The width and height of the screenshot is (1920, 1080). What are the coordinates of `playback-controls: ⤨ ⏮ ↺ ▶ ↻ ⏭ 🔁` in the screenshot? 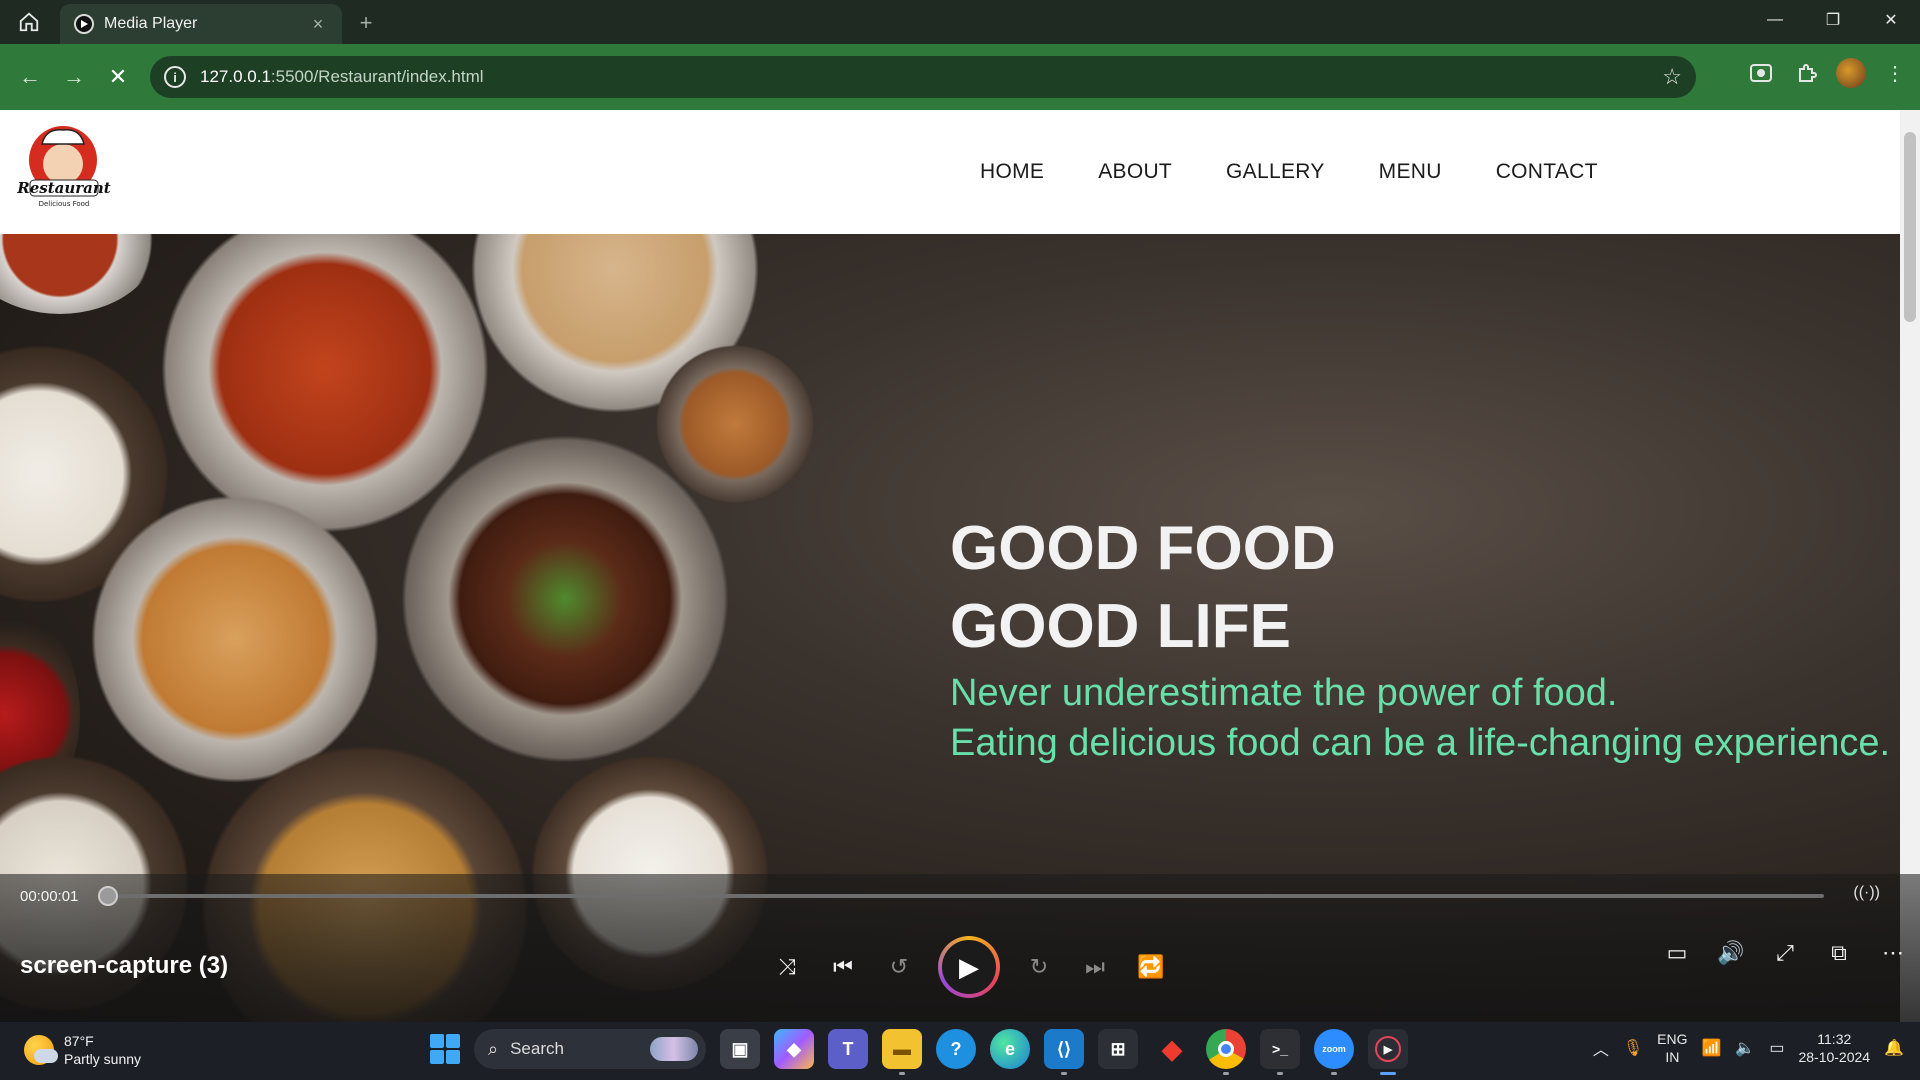 It's located at (969, 967).